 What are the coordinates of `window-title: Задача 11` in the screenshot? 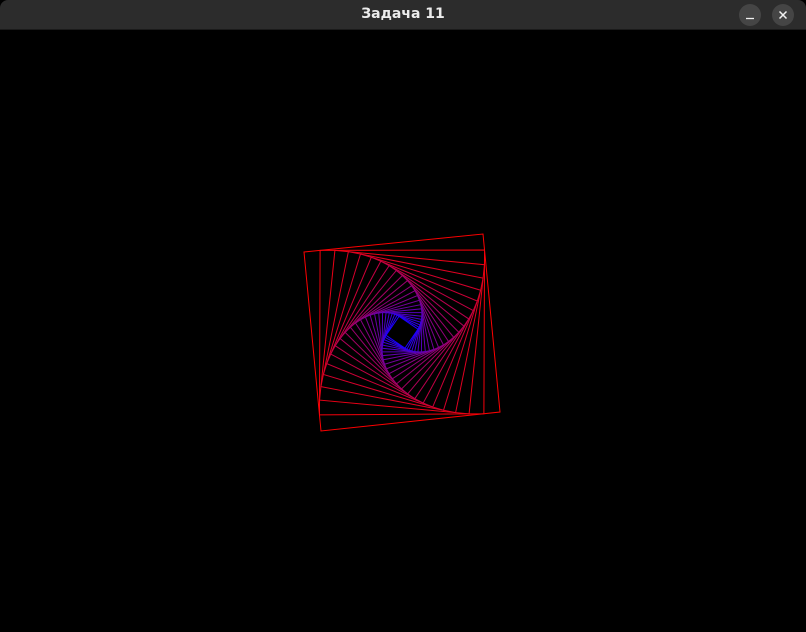 It's located at (403, 14).